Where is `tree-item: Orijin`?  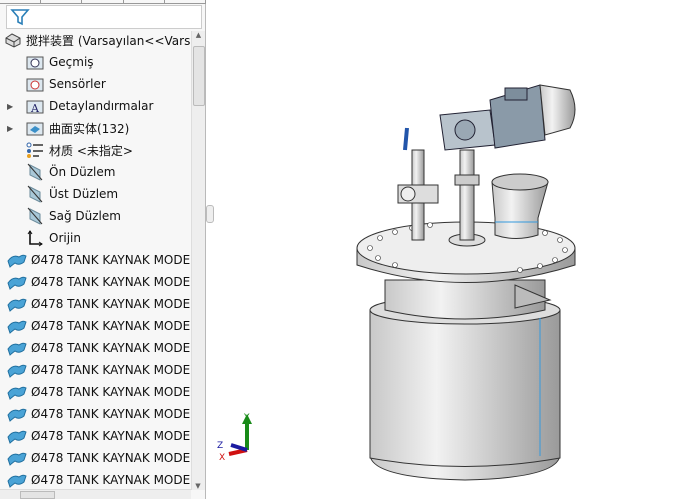 tree-item: Orijin is located at coordinates (95, 238).